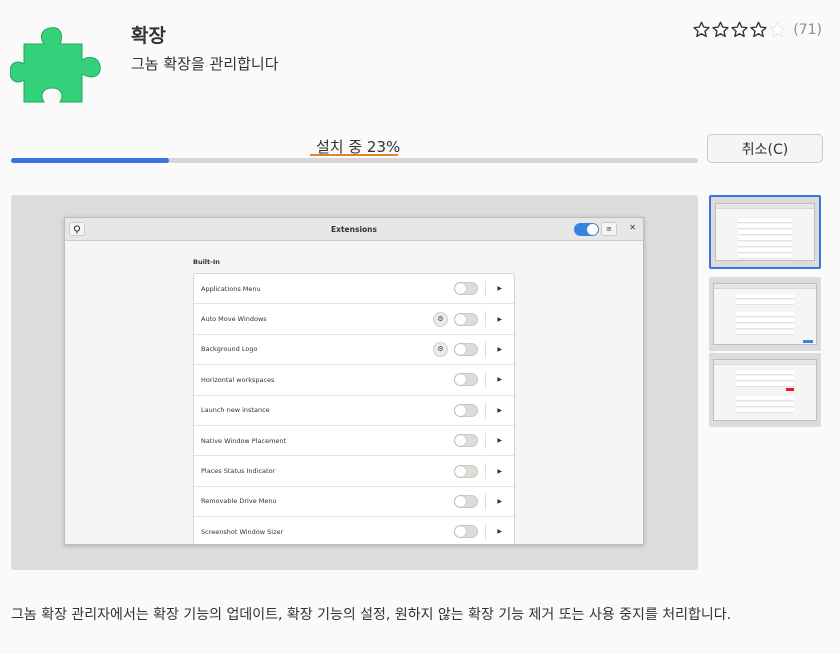  I want to click on app-title: 확장, so click(148, 36).